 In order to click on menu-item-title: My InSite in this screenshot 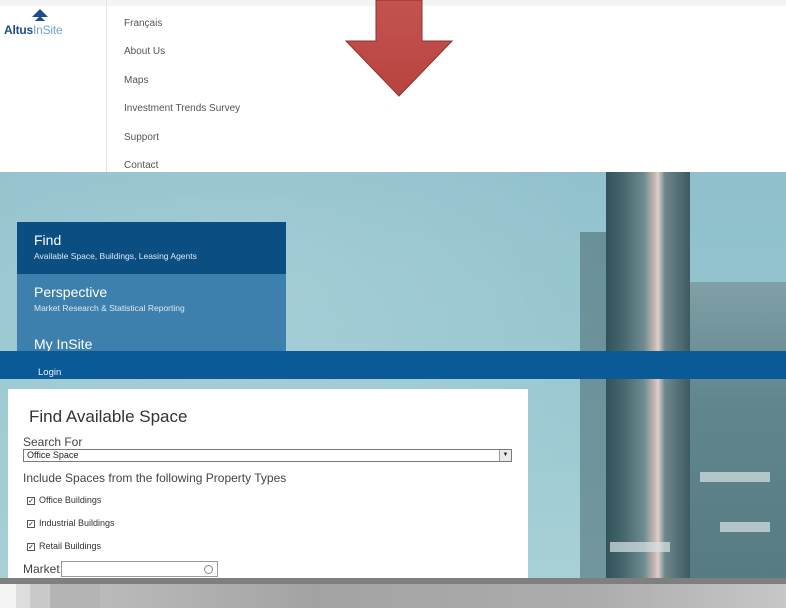, I will do `click(63, 344)`.